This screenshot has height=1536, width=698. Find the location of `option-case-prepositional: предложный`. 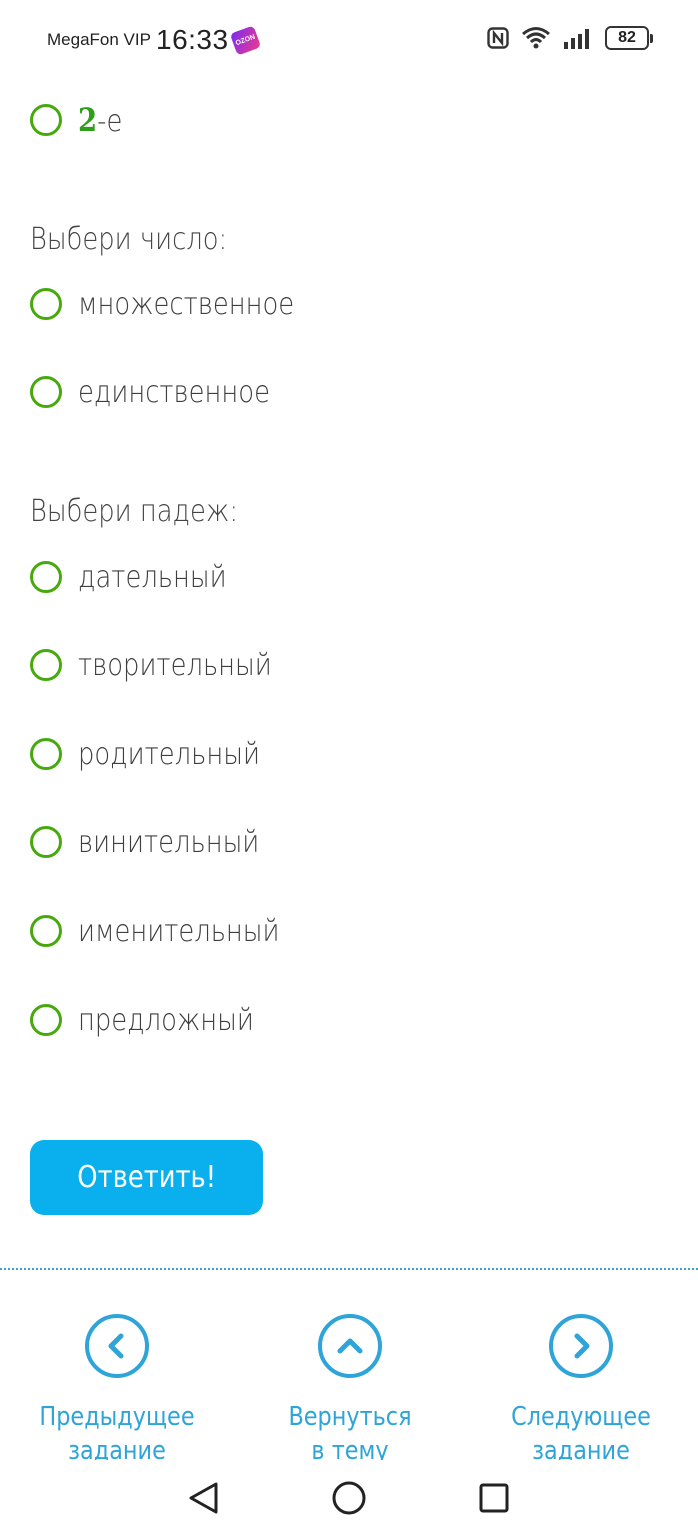

option-case-prepositional: предложный is located at coordinates (156, 1020).